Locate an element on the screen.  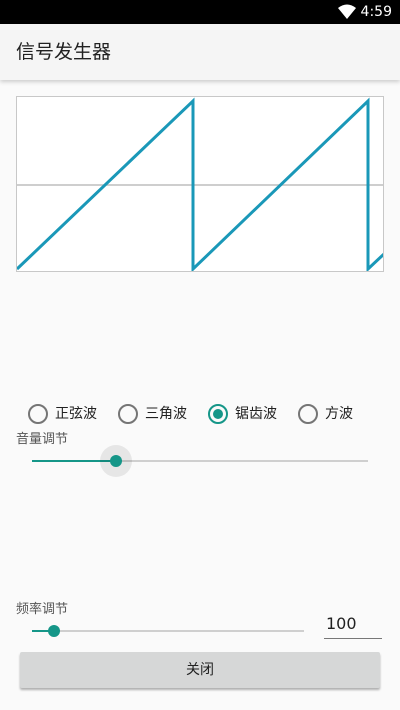
frequency-slider-thumb is located at coordinates (54, 631).